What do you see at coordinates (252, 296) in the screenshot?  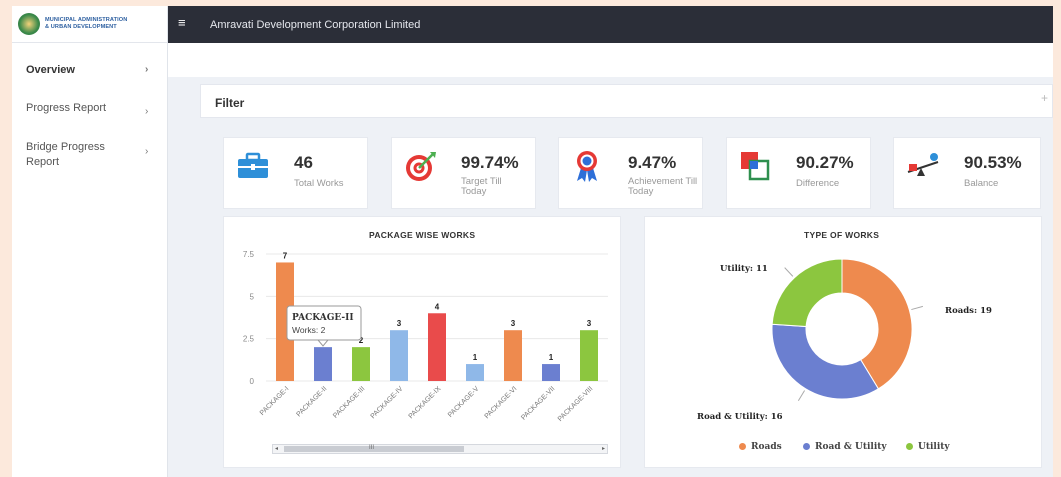 I see `y-tick-label: 5` at bounding box center [252, 296].